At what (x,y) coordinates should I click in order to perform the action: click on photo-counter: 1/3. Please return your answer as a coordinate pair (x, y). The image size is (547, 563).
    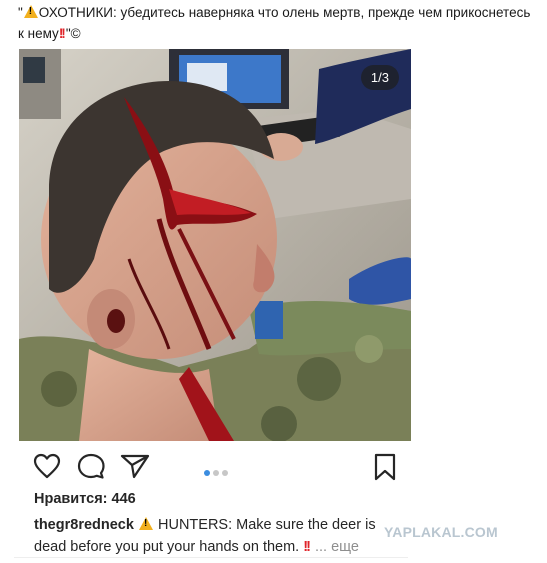
    Looking at the image, I should click on (379, 77).